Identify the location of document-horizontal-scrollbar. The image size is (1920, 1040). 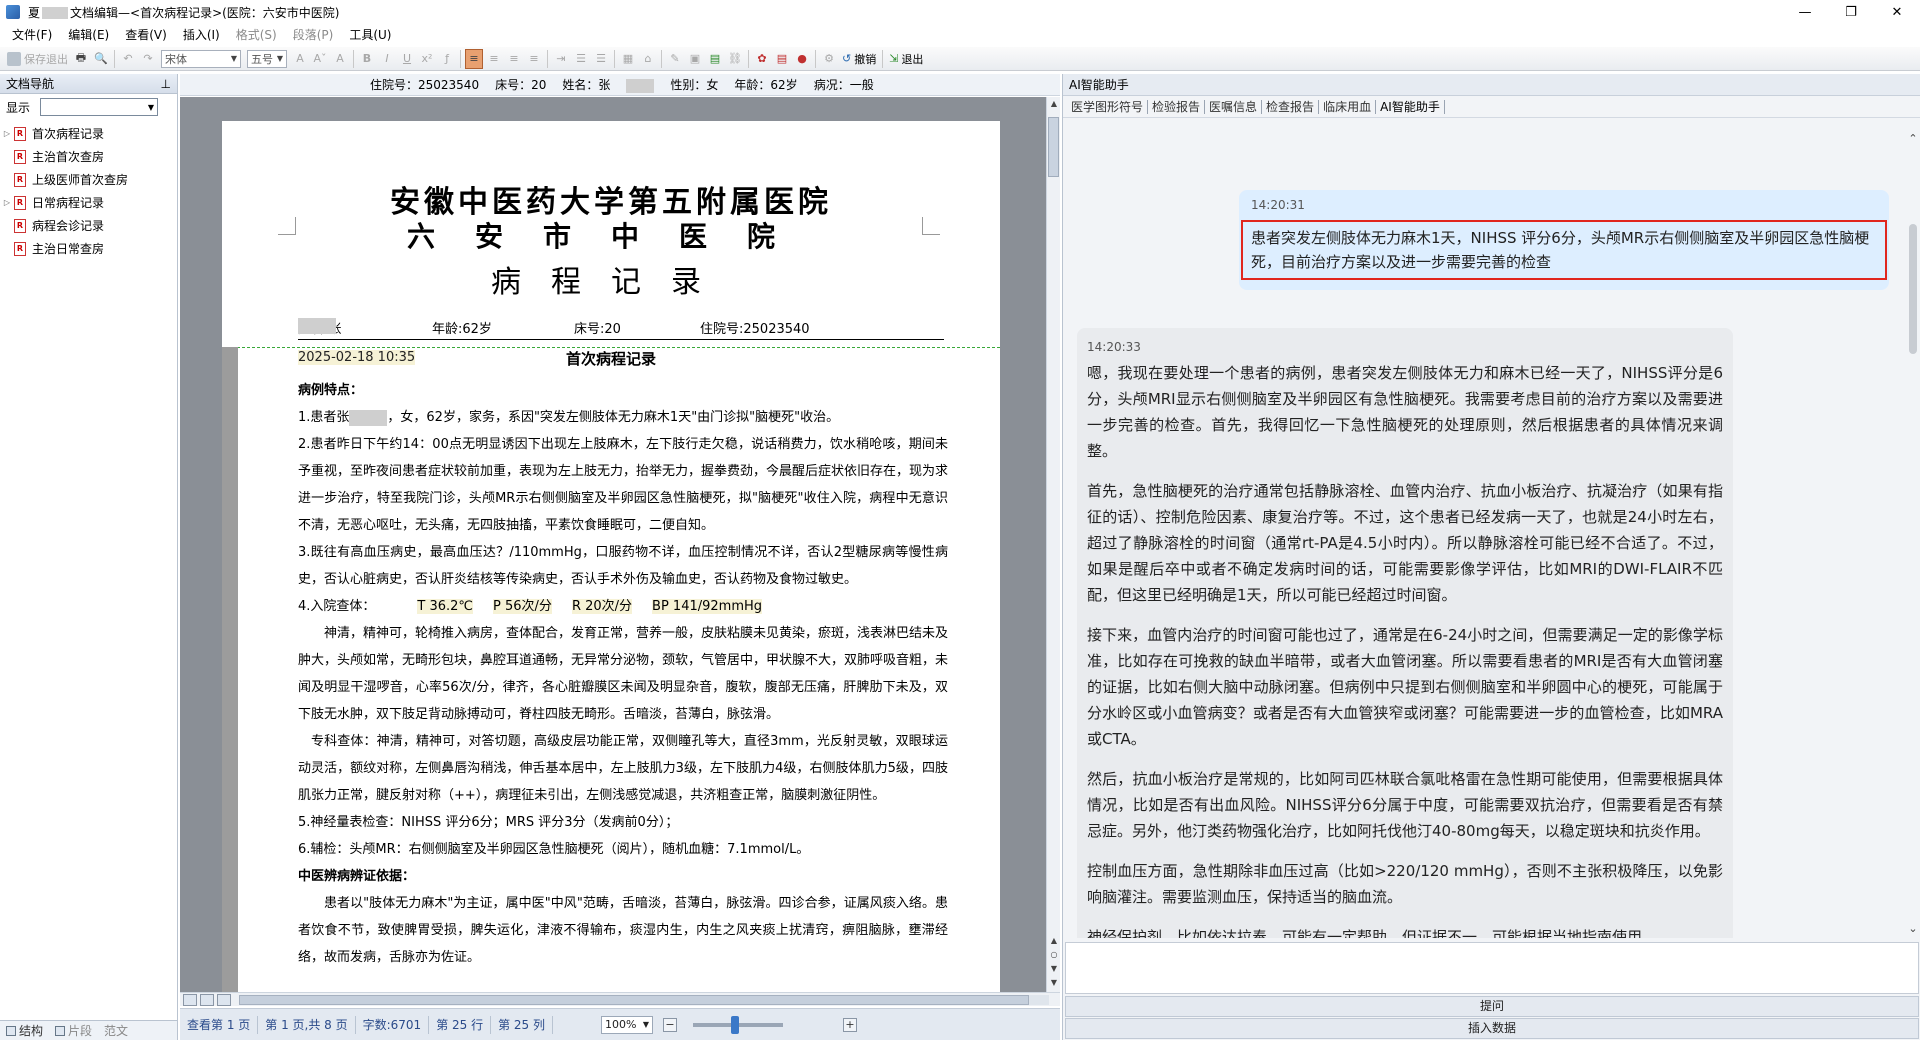
(620, 999).